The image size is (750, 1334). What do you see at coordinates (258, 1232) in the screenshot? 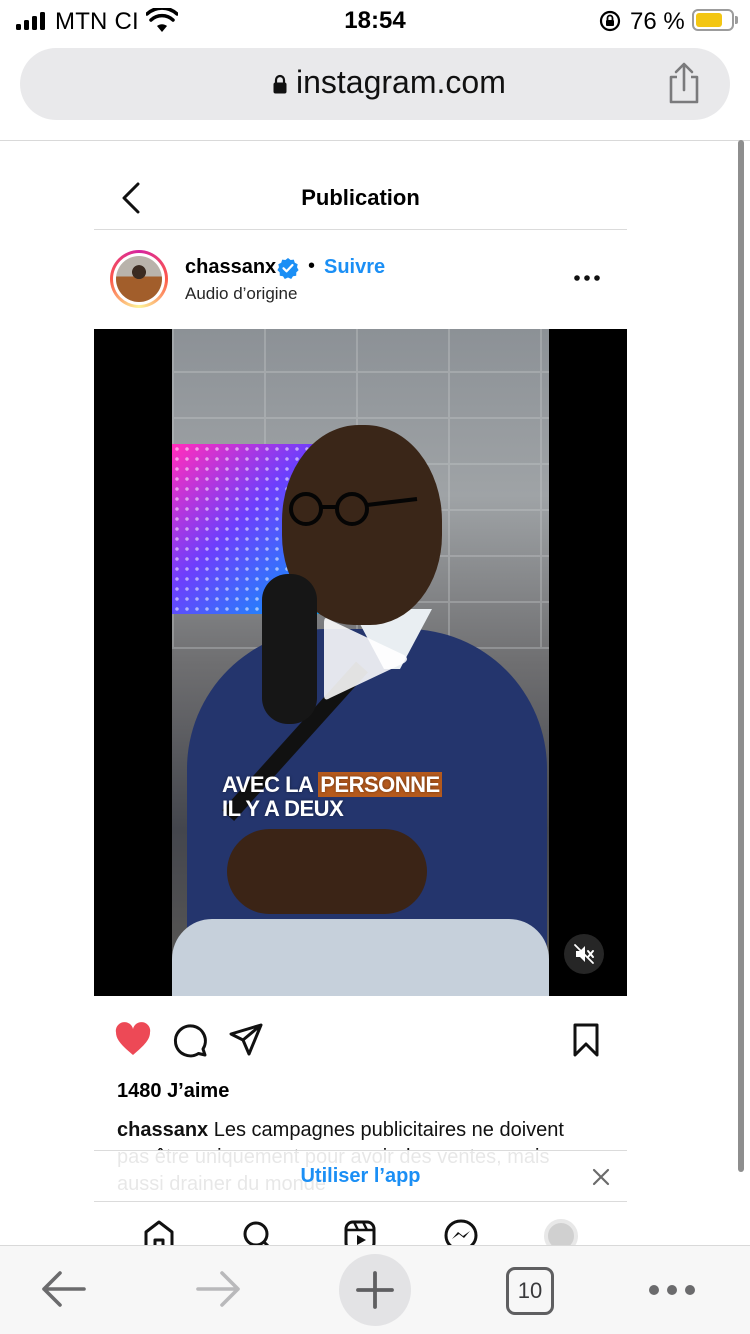
I see `search-icon` at bounding box center [258, 1232].